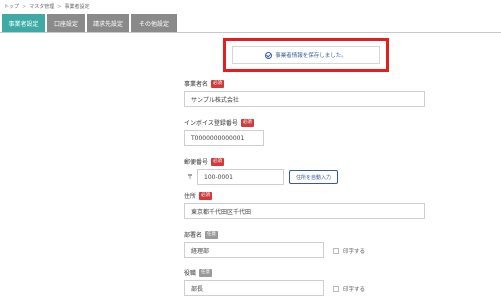 The width and height of the screenshot is (501, 296). I want to click on business-name-input: サンプル株式会社, so click(304, 99).